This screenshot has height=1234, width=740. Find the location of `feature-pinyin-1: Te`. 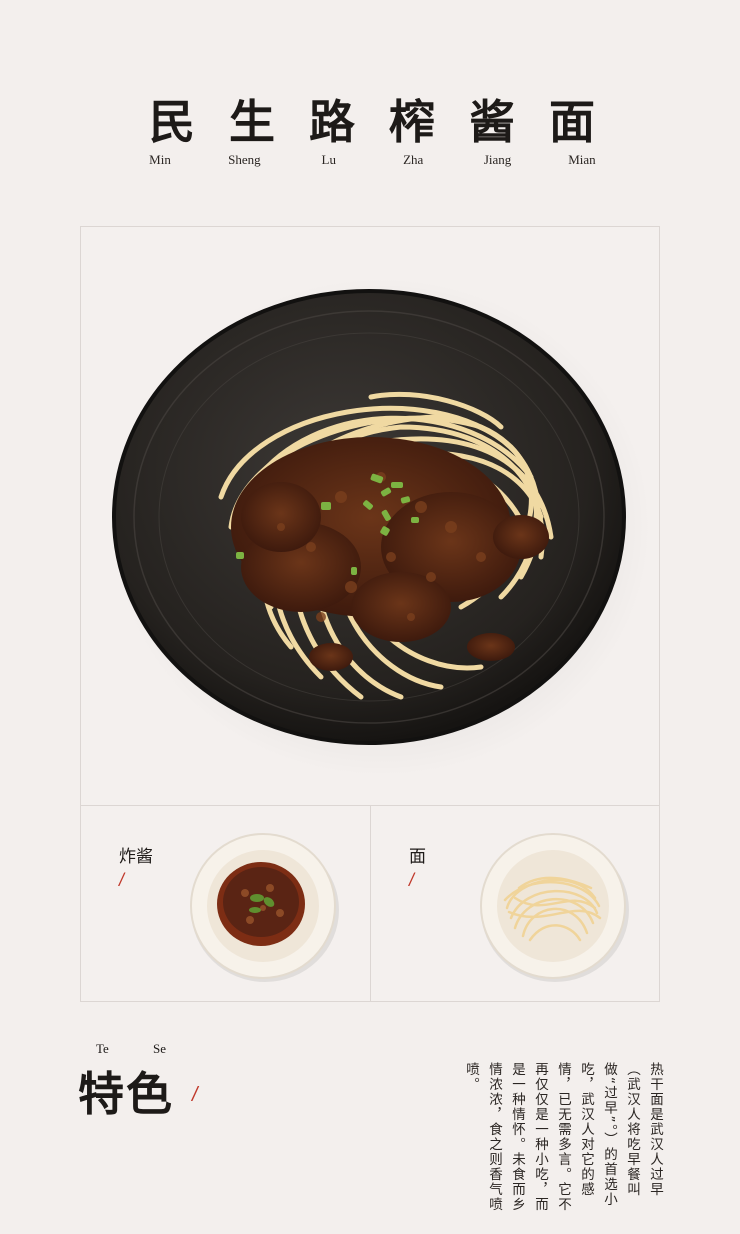

feature-pinyin-1: Te is located at coordinates (102, 1048).